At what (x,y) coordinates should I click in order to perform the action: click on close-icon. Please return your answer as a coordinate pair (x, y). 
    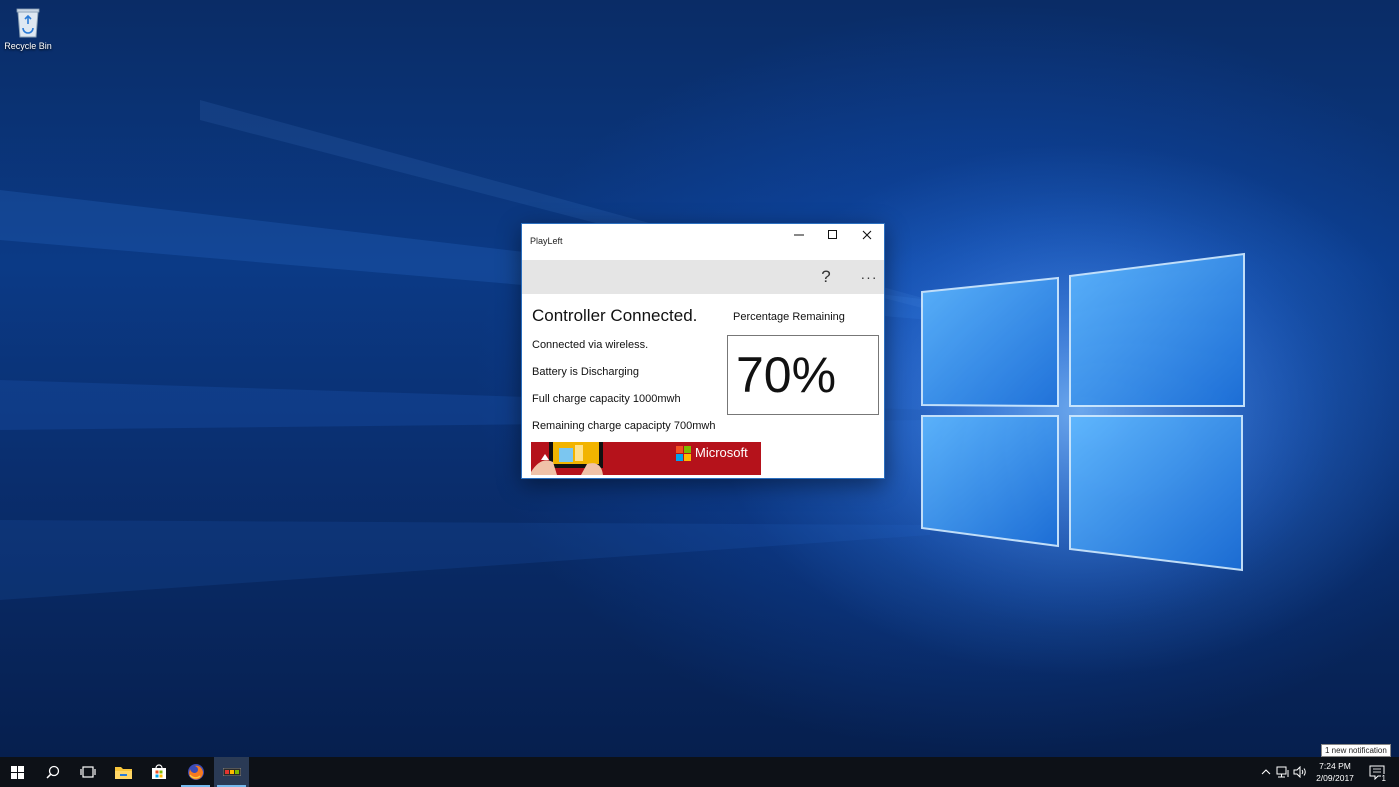
    Looking at the image, I should click on (867, 235).